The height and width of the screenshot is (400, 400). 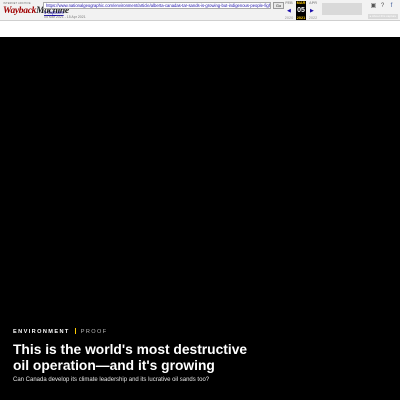 What do you see at coordinates (94, 332) in the screenshot?
I see `series-link: PROOF` at bounding box center [94, 332].